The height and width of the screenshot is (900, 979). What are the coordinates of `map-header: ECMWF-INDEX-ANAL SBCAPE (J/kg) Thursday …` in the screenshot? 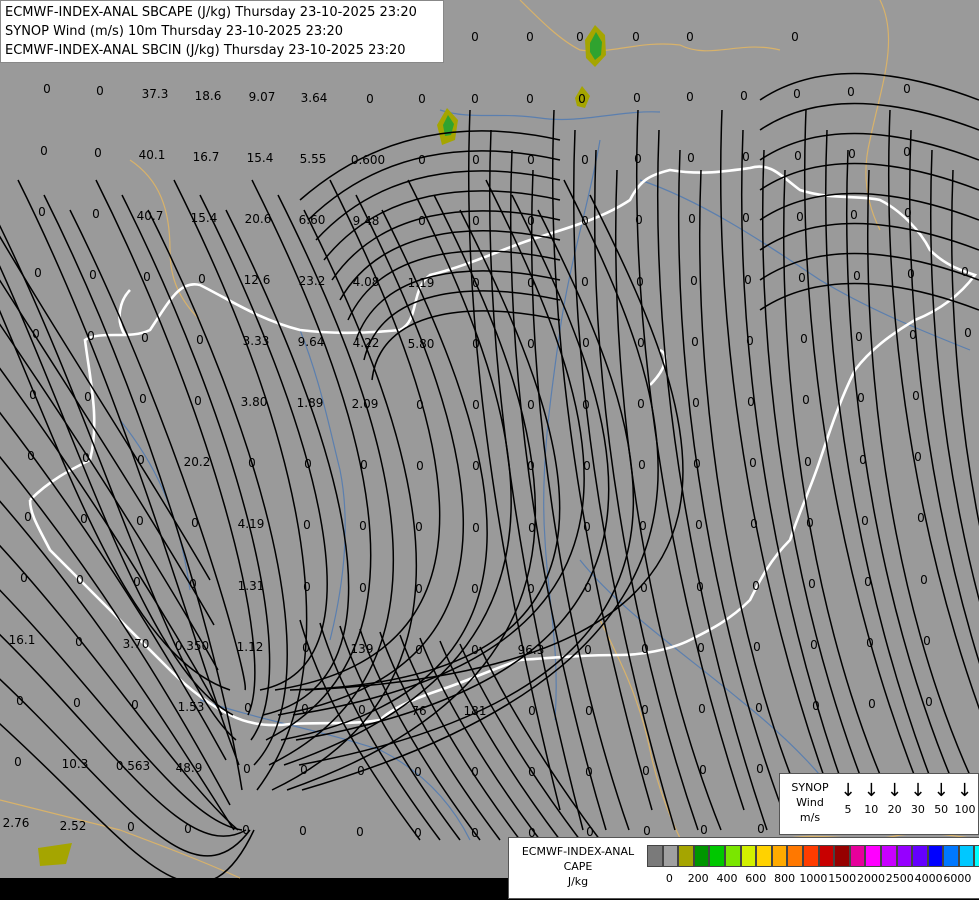 It's located at (222, 31).